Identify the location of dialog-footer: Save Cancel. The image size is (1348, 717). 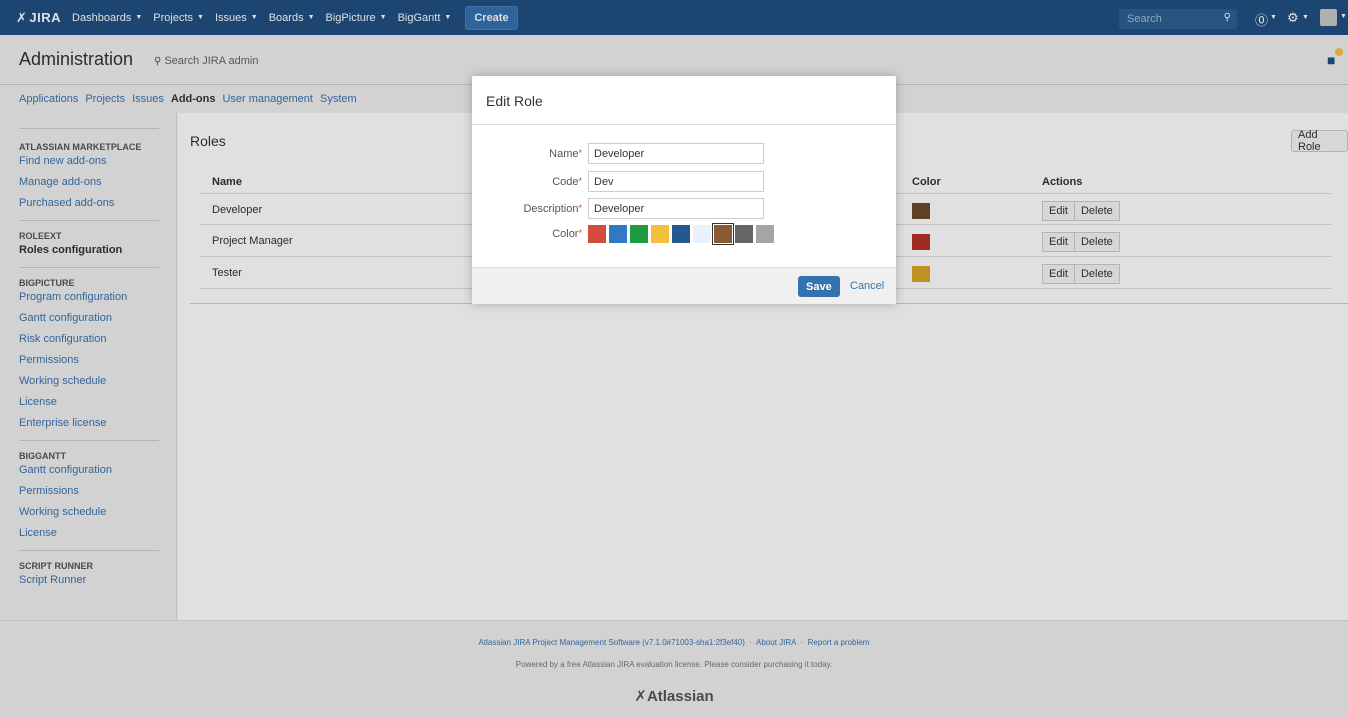
(684, 285).